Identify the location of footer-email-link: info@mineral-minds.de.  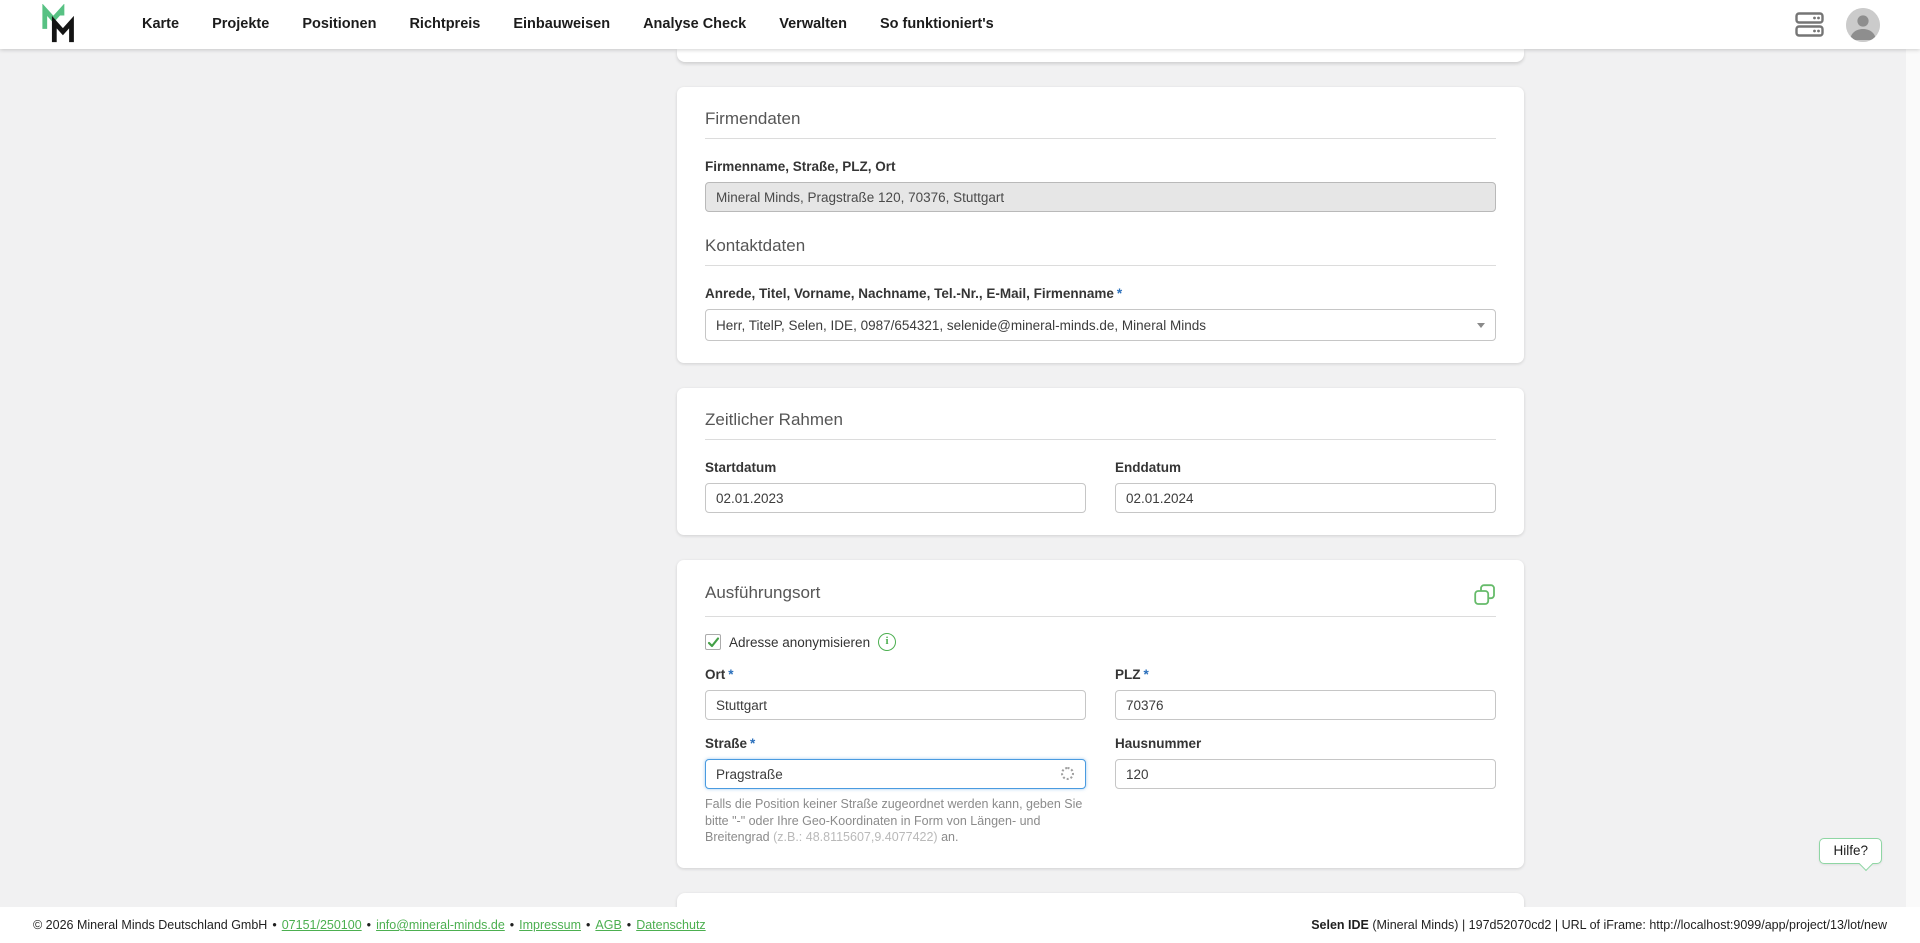
(440, 925).